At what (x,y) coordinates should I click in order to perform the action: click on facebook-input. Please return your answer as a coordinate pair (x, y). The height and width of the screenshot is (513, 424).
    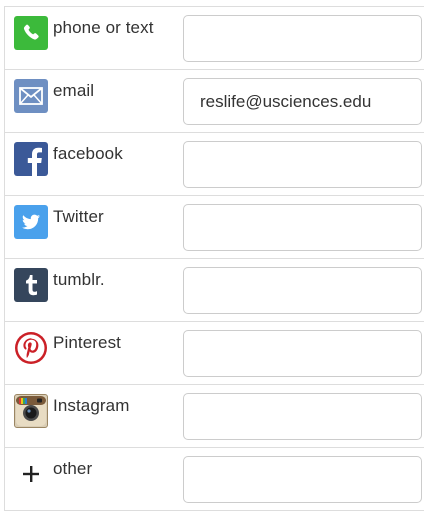
    Looking at the image, I should click on (302, 164).